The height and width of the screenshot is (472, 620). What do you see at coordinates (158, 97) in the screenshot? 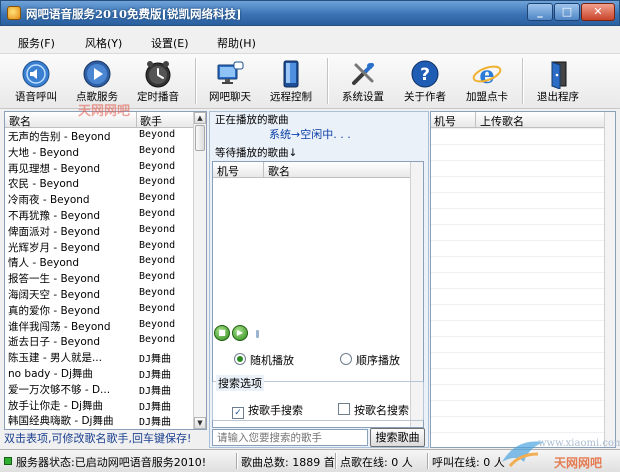
I see `timed-broadcast-label: 定时播音` at bounding box center [158, 97].